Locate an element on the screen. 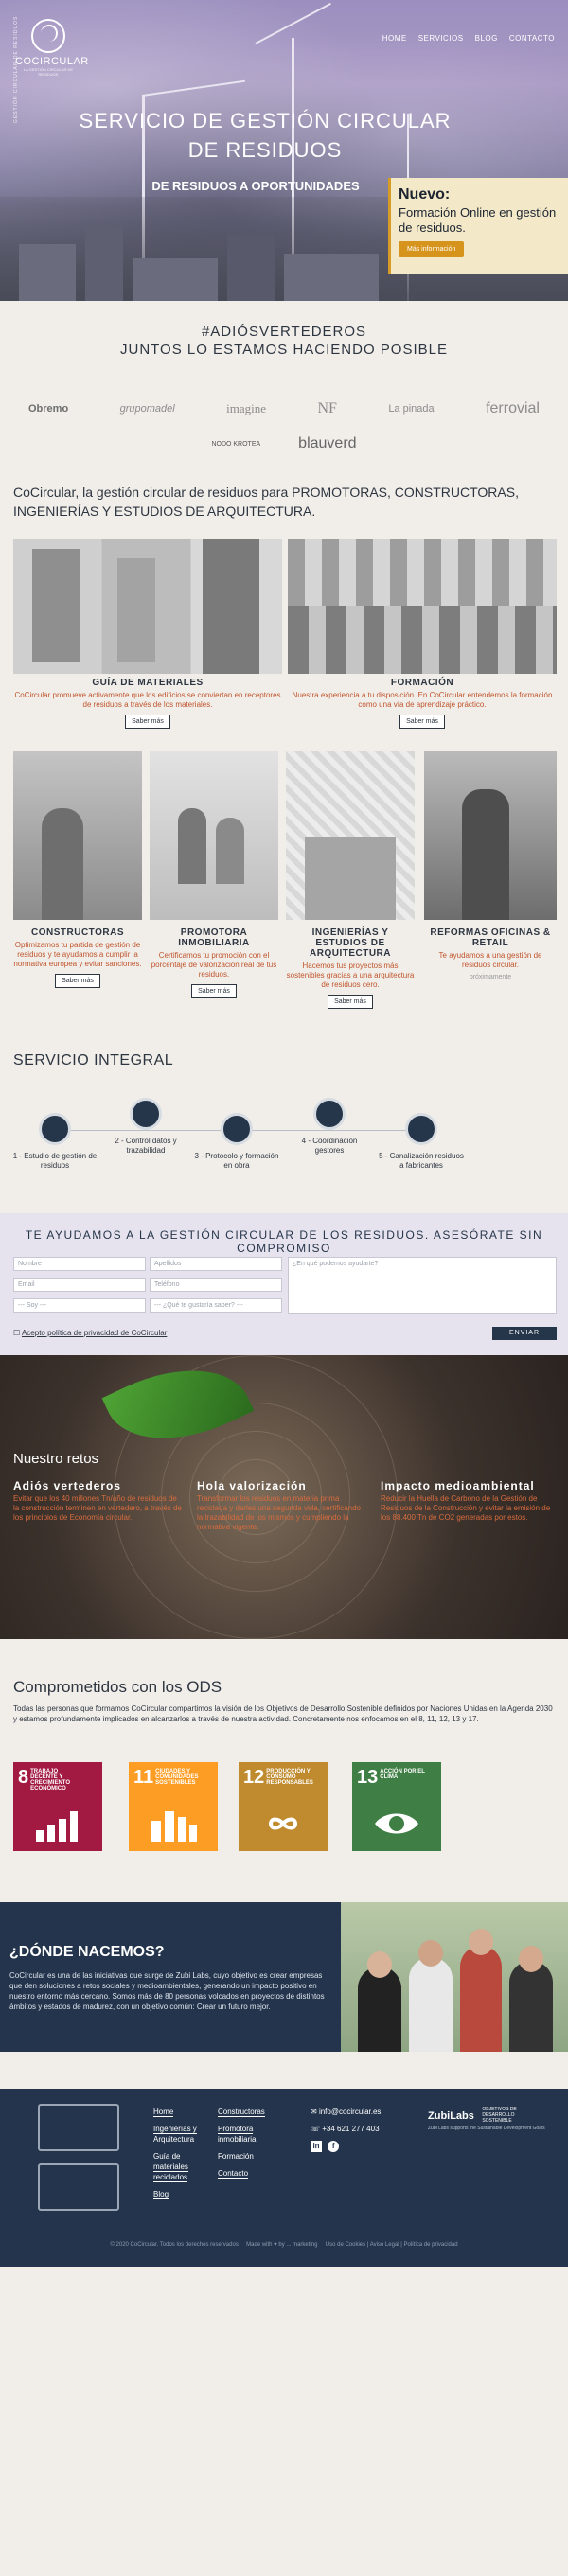 The image size is (568, 2576). coordination-icon is located at coordinates (329, 1114).